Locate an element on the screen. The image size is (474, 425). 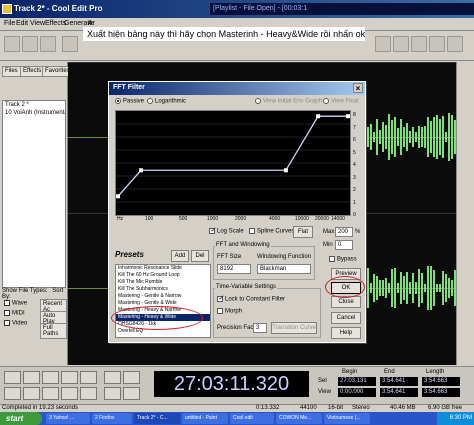
spline-curves-checkbox: Spline Curves is located at coordinates (271, 231).